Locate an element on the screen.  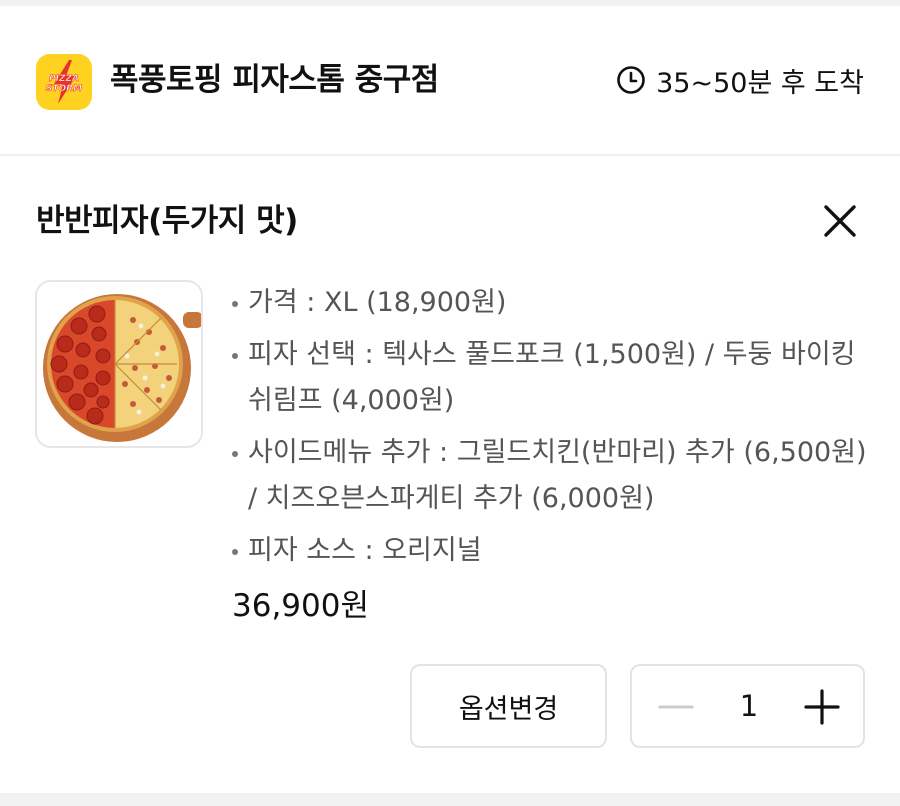
quantity-stepper: 1 is located at coordinates (747, 706).